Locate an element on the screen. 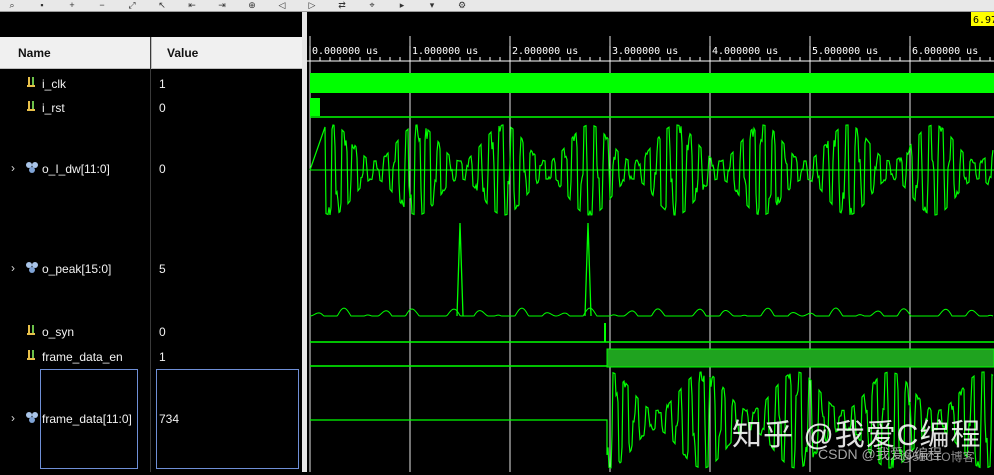 The image size is (994, 475). settings-icon: ⚙ is located at coordinates (462, 5).